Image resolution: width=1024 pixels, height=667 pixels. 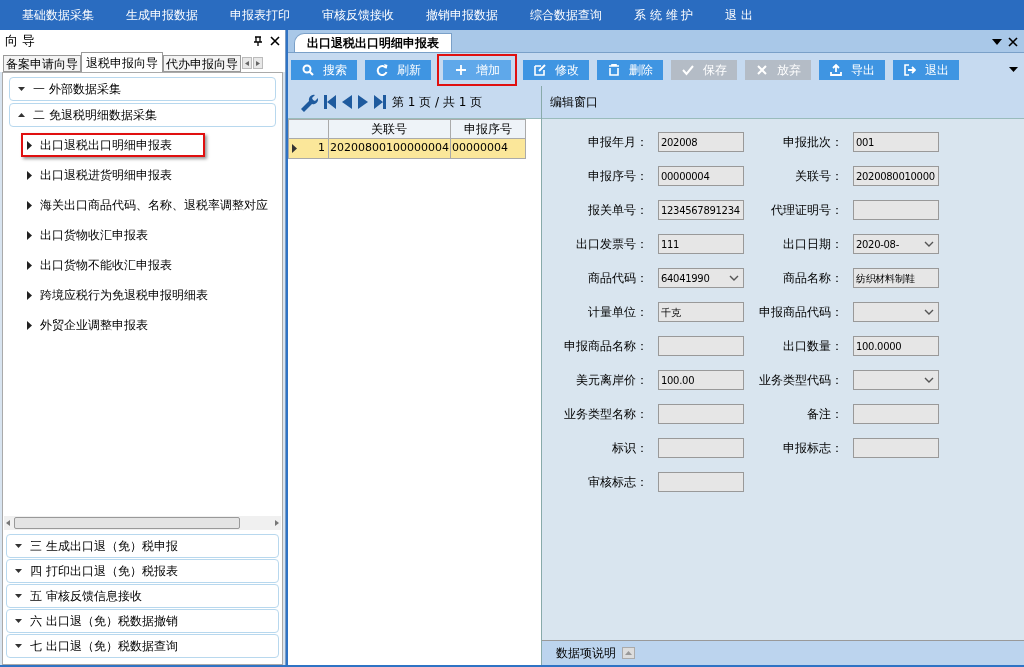 I want to click on tree-item: 外贸企业调整申报表, so click(x=148, y=325).